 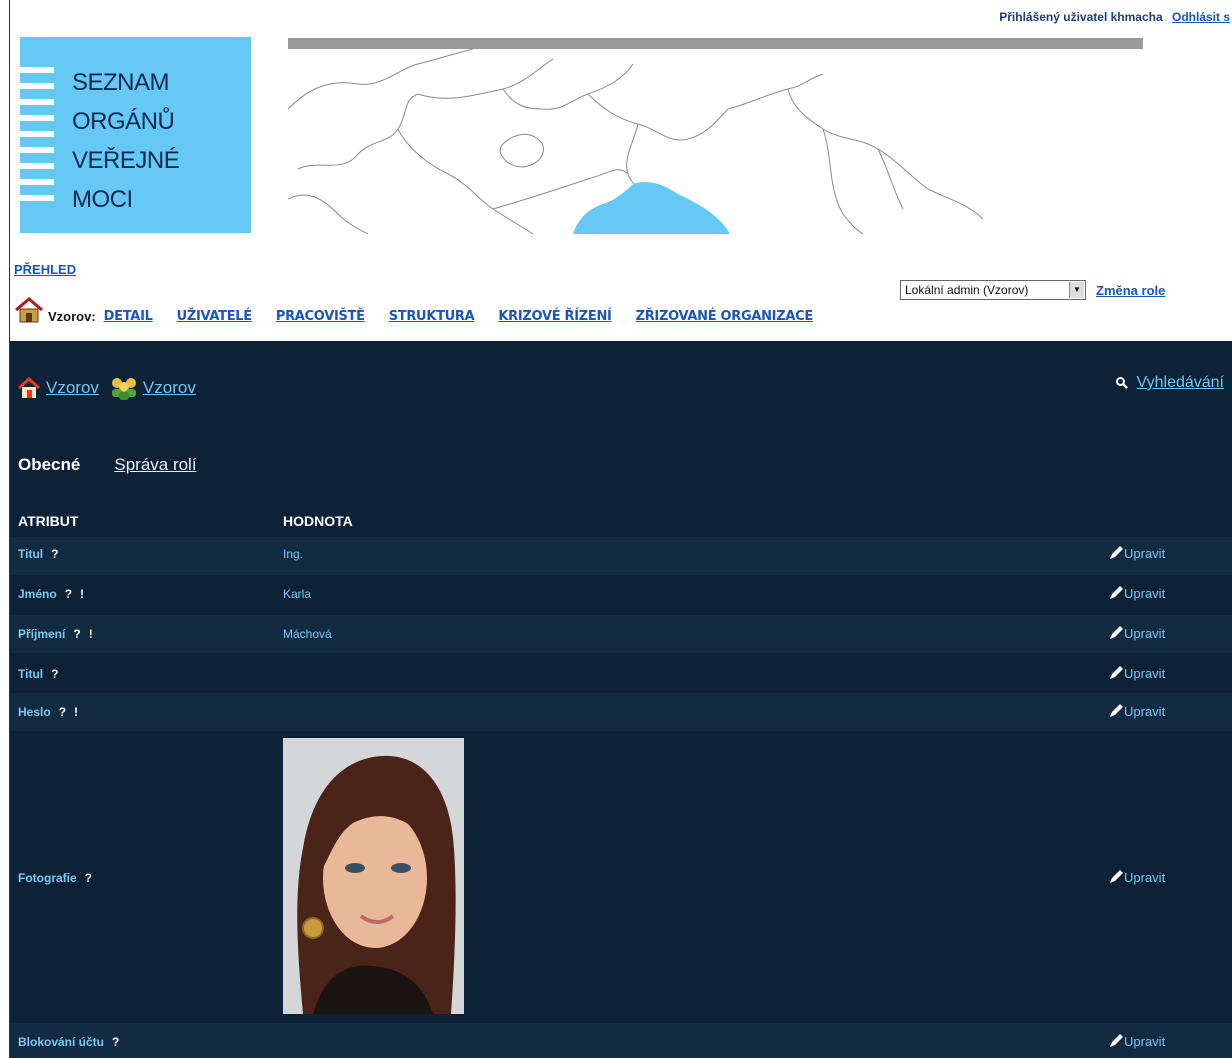 What do you see at coordinates (126, 160) in the screenshot?
I see `logo-line: VEŘEJNÉ` at bounding box center [126, 160].